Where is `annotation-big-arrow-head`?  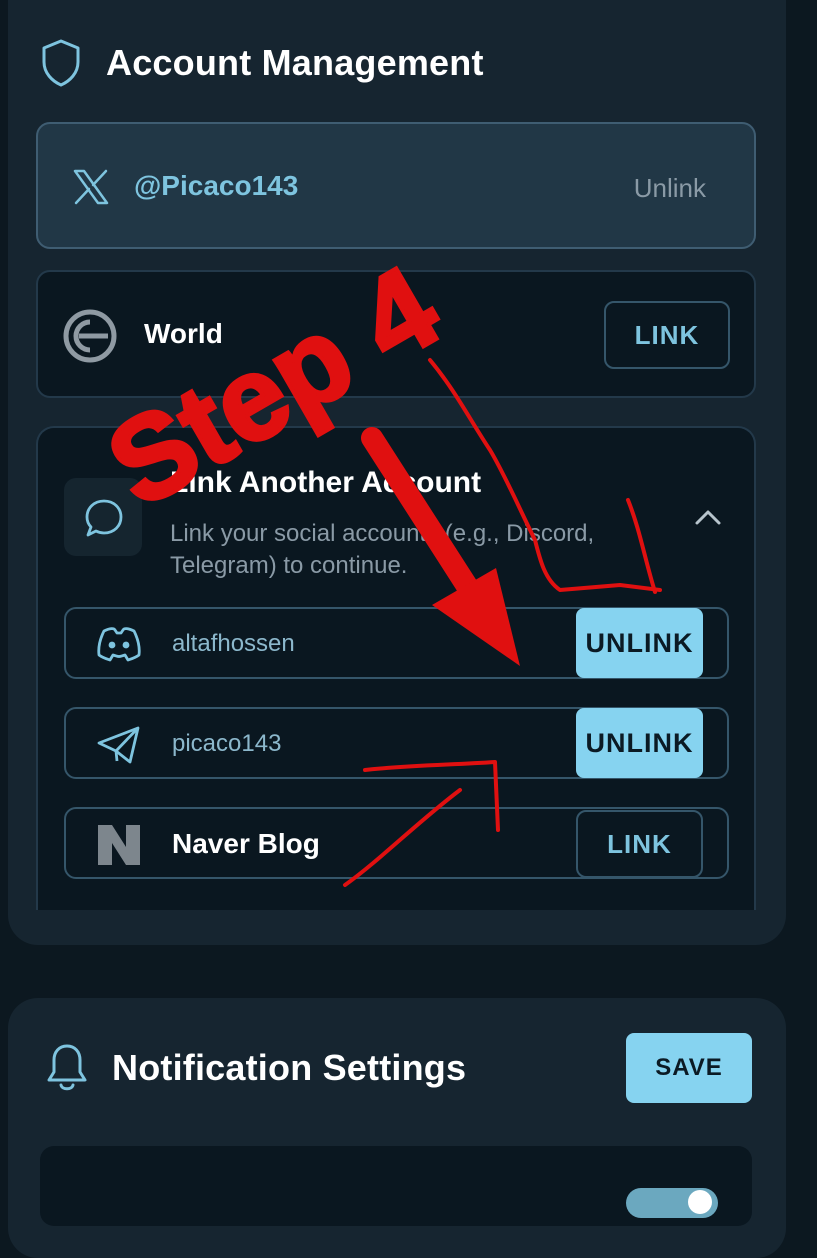 annotation-big-arrow-head is located at coordinates (476, 617).